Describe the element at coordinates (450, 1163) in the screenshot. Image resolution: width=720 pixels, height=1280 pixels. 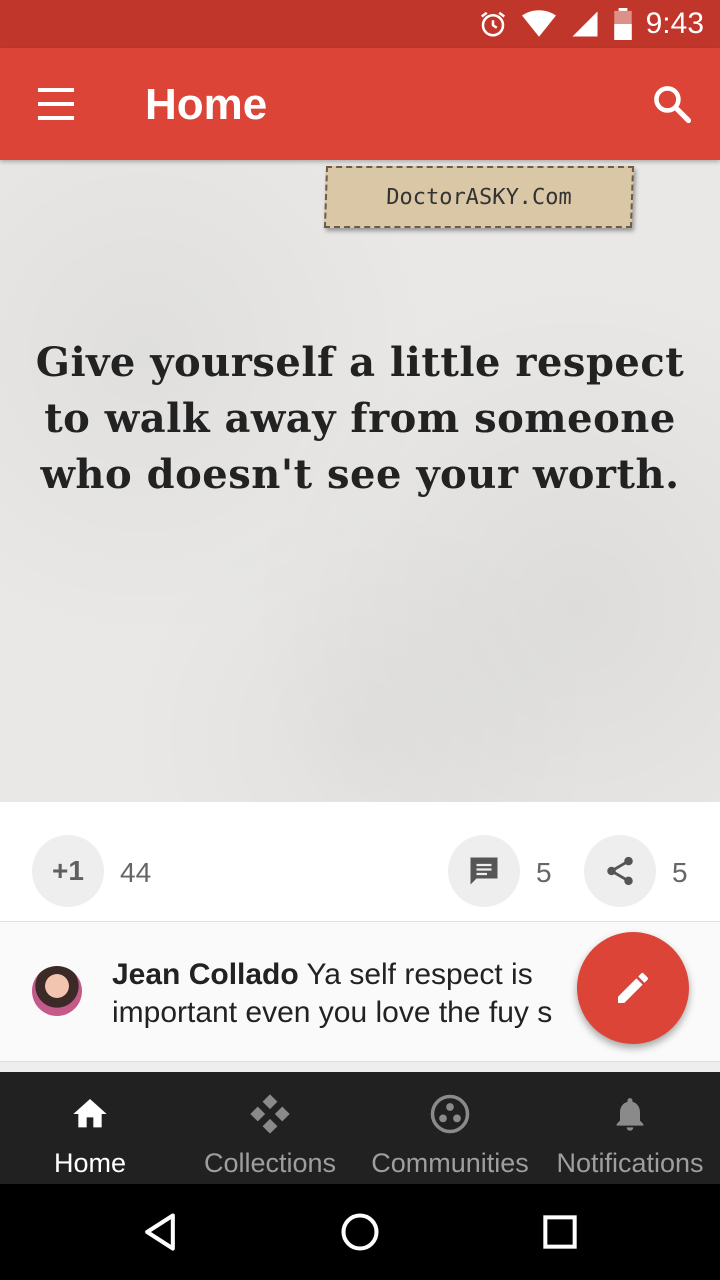
I see `nav-label-communities: Communities` at that location.